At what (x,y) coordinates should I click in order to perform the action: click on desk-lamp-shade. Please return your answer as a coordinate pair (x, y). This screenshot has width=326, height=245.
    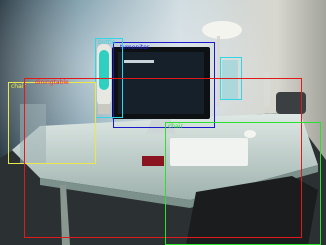
    Looking at the image, I should click on (222, 30).